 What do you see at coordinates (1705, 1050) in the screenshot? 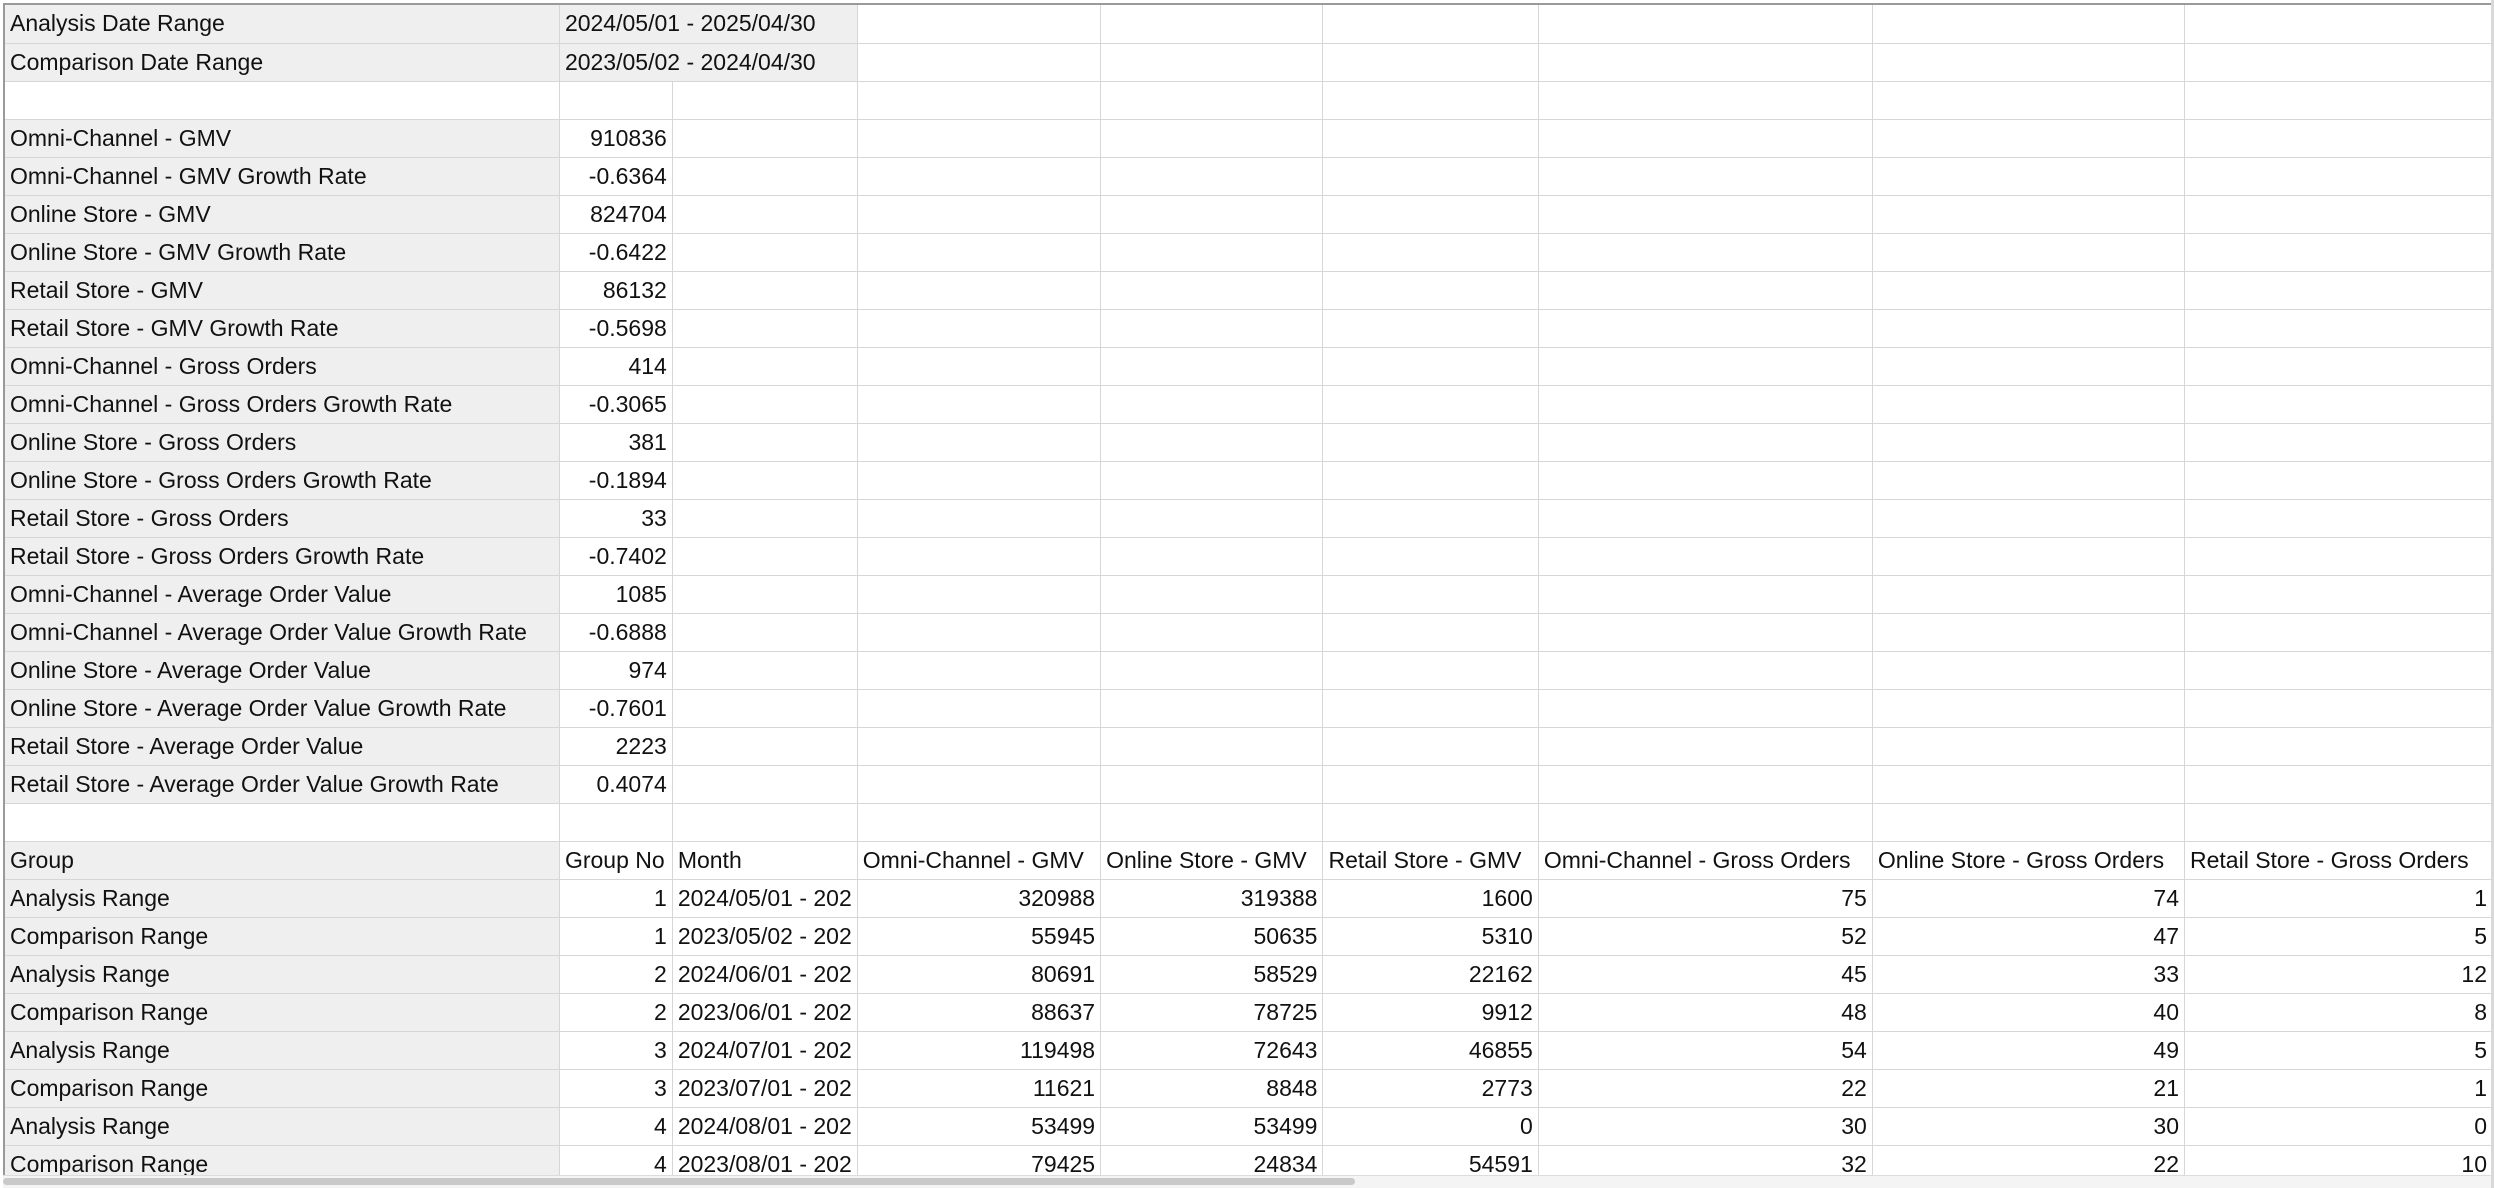
I see `value-cell: 54` at bounding box center [1705, 1050].